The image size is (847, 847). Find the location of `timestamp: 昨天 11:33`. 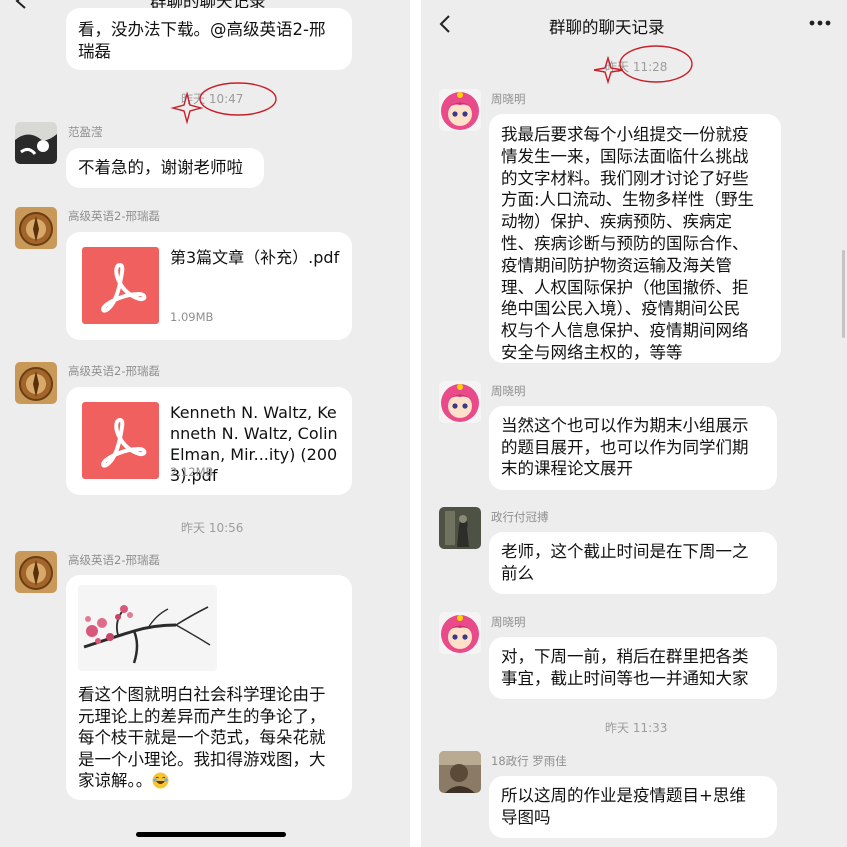

timestamp: 昨天 11:33 is located at coordinates (636, 728).